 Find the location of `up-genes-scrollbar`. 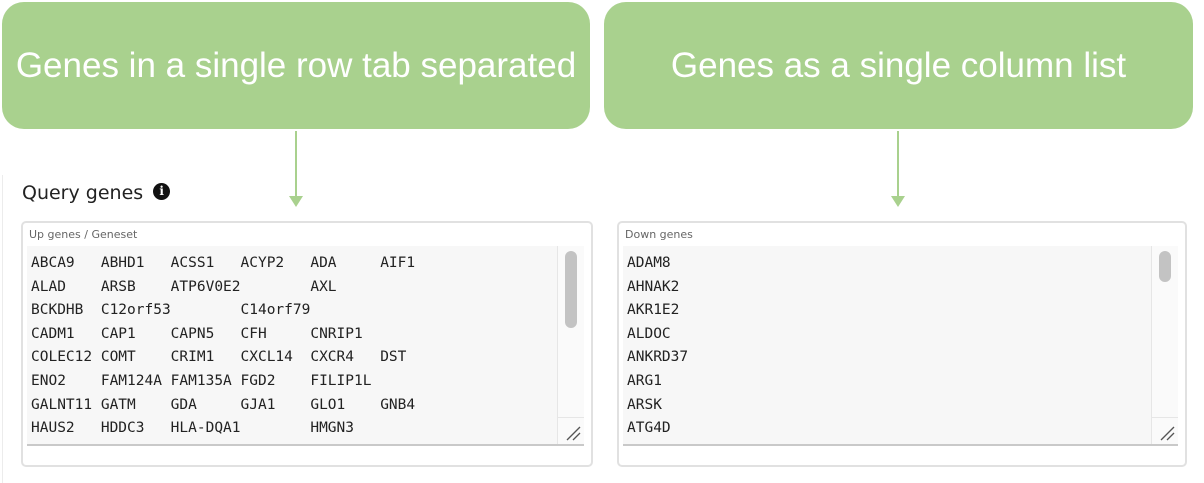

up-genes-scrollbar is located at coordinates (570, 345).